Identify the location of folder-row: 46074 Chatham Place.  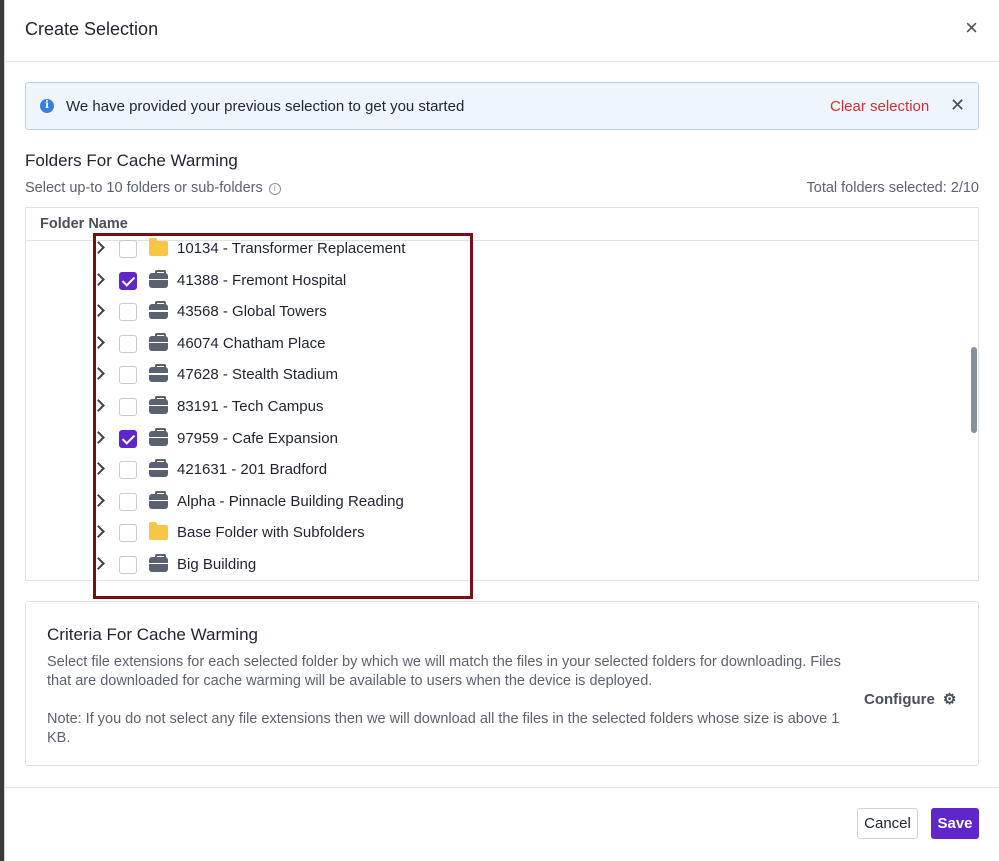
(496, 345).